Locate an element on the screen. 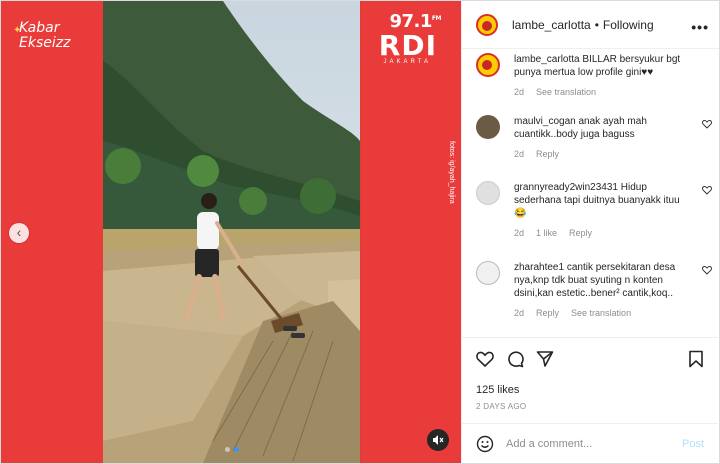 The image size is (720, 464). comment-user: zharahtee1 is located at coordinates (539, 267).